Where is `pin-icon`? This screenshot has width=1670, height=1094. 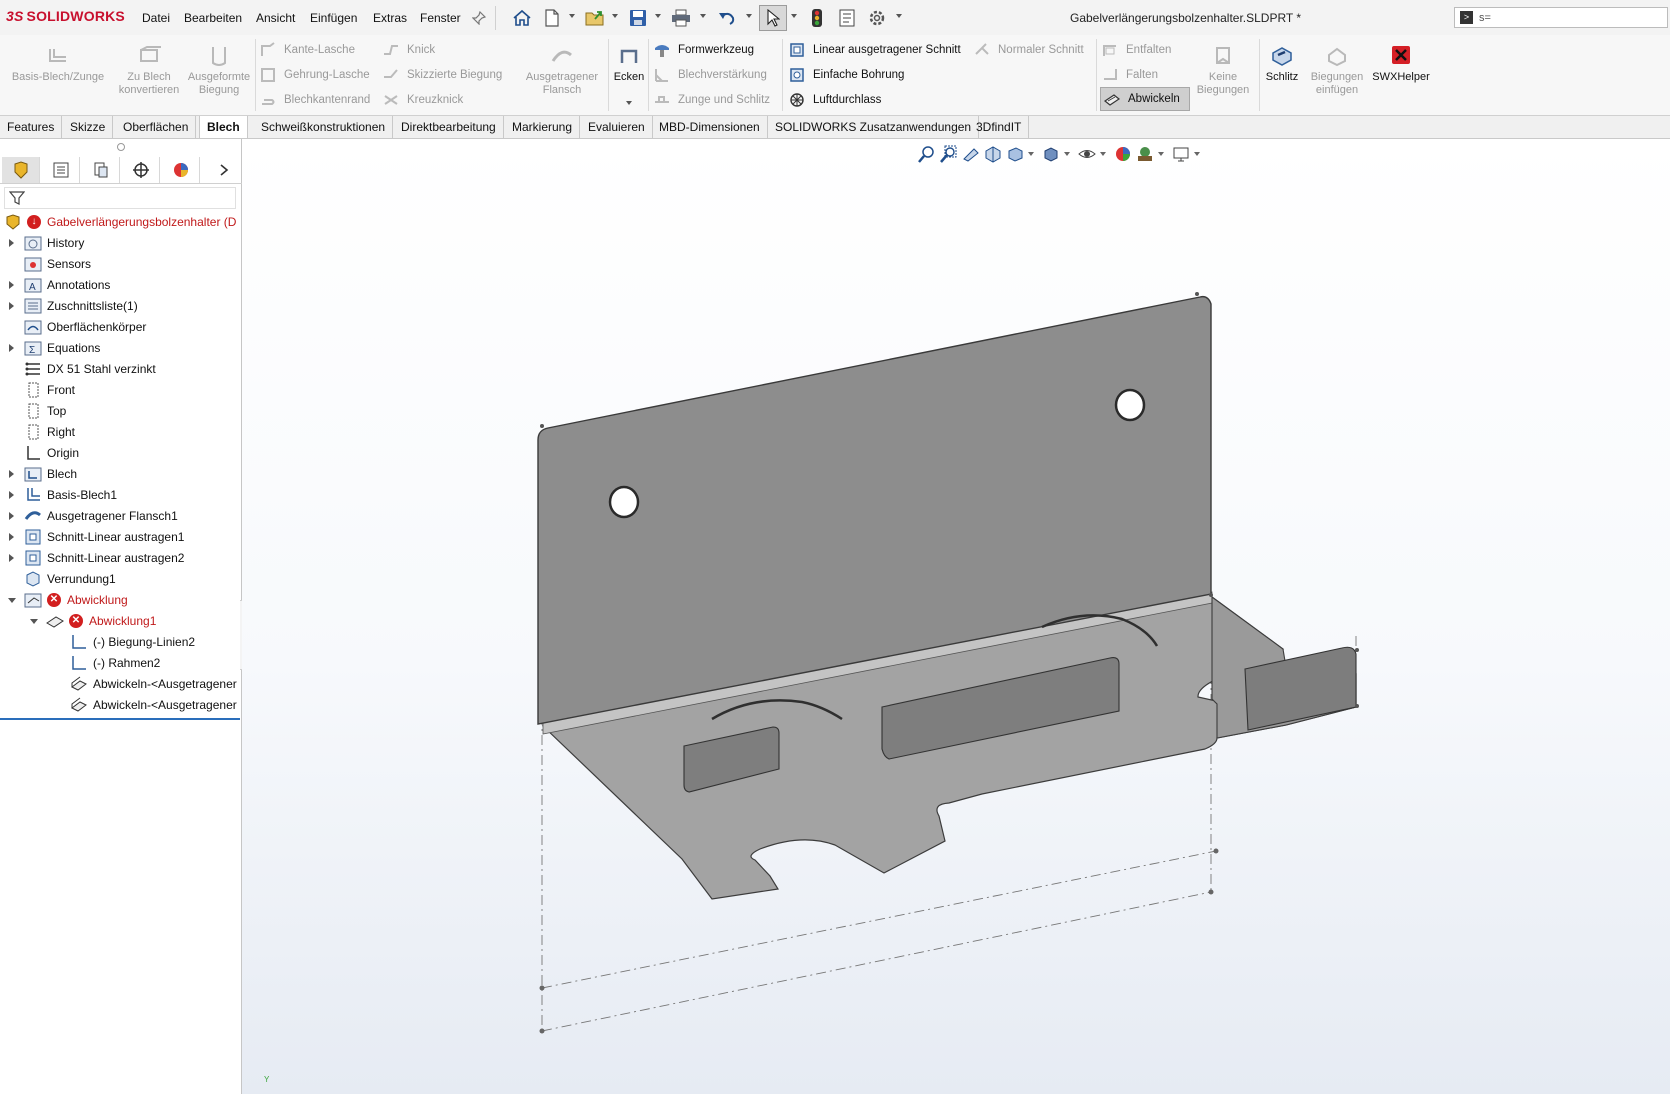
pin-icon is located at coordinates (479, 18).